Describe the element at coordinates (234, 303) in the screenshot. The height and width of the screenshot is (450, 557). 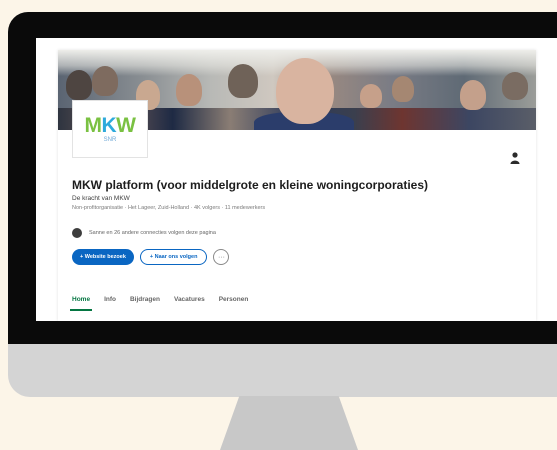
I see `tab-people: Personen` at that location.